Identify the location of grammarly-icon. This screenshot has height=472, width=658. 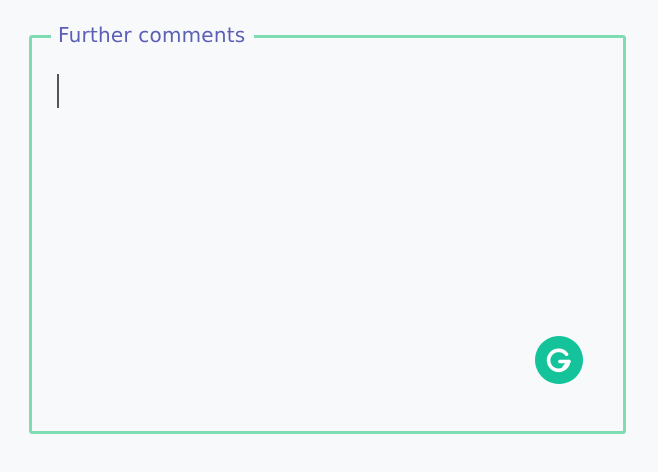
(558, 360).